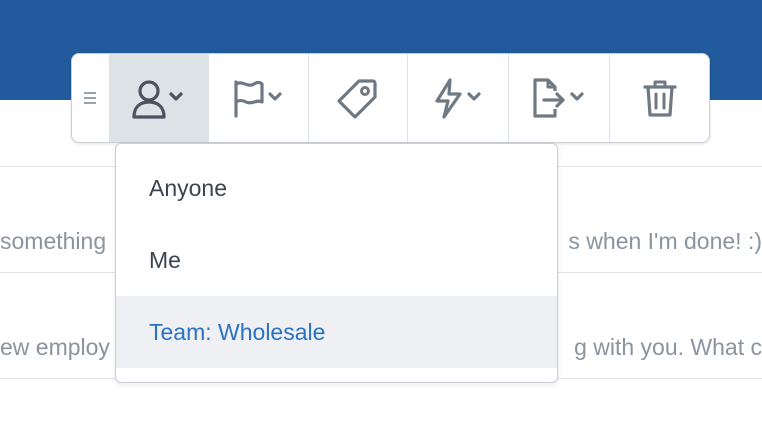  What do you see at coordinates (55, 347) in the screenshot?
I see `list-item-preview-left: ew employ` at bounding box center [55, 347].